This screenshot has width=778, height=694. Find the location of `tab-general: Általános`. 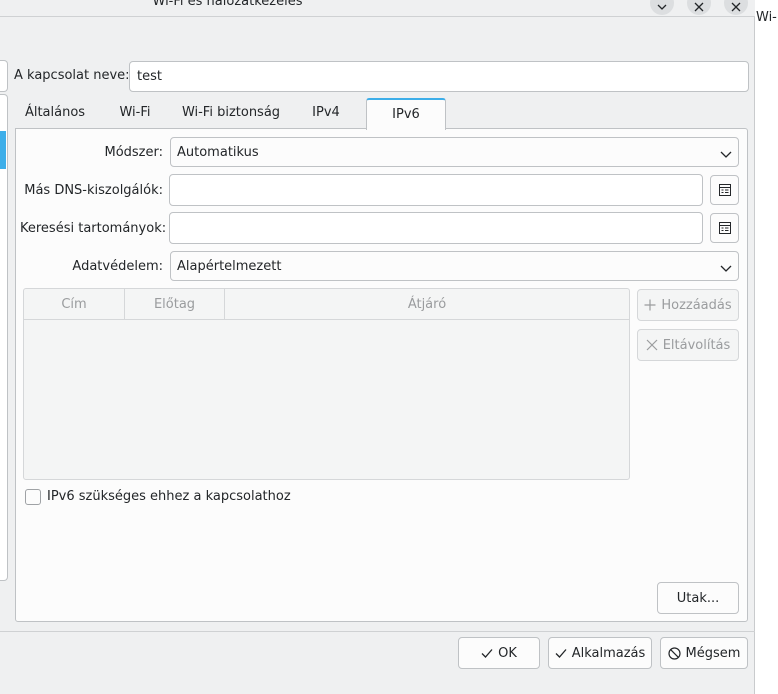

tab-general: Általános is located at coordinates (55, 113).